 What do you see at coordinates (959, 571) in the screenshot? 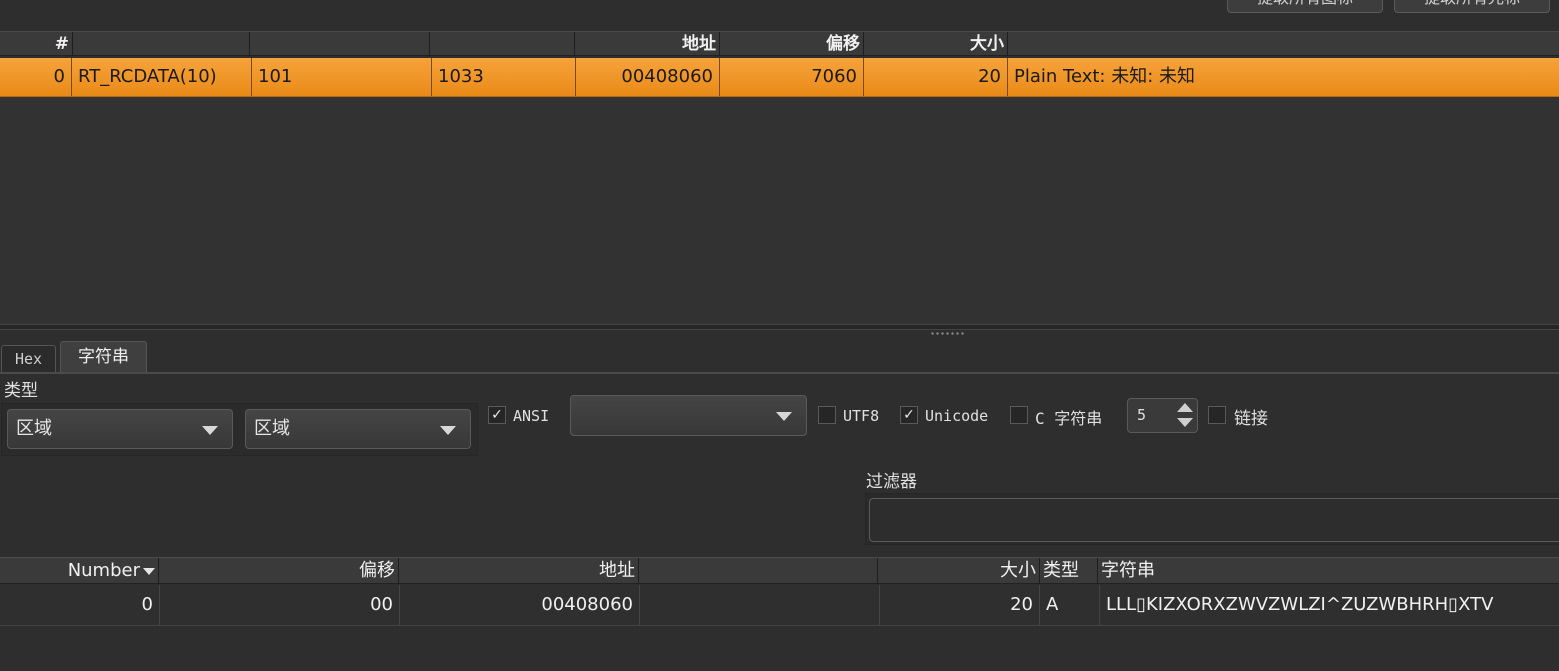
I see `column-header-string-size: 大小` at bounding box center [959, 571].